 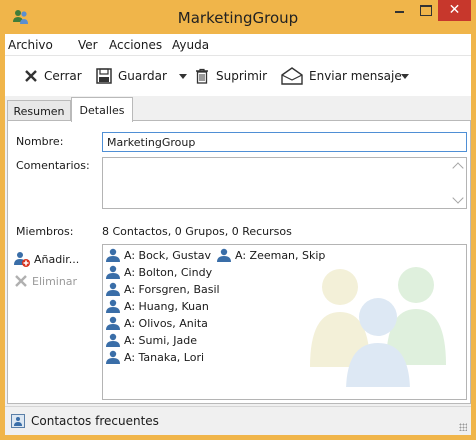 What do you see at coordinates (45, 231) in the screenshot?
I see `members-label: Miembros:` at bounding box center [45, 231].